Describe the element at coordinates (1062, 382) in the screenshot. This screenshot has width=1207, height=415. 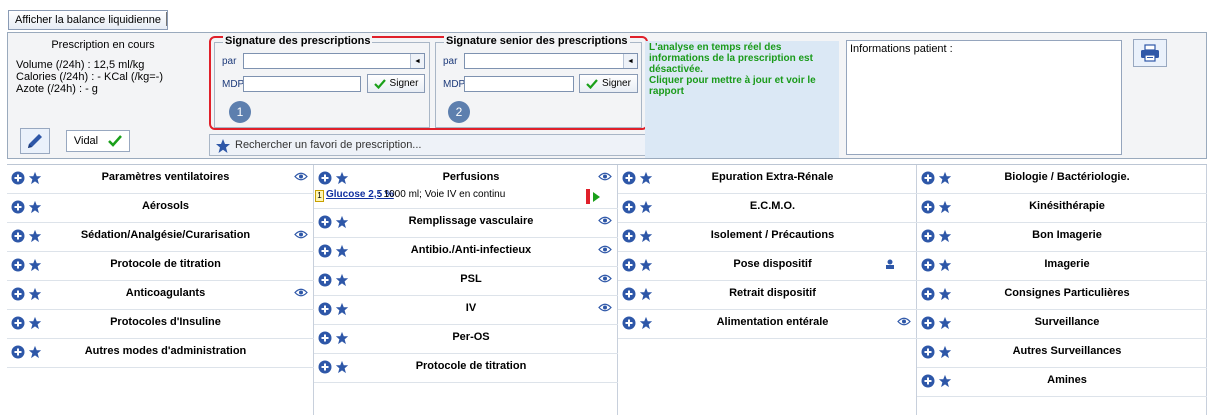
I see `category-row: Amines` at that location.